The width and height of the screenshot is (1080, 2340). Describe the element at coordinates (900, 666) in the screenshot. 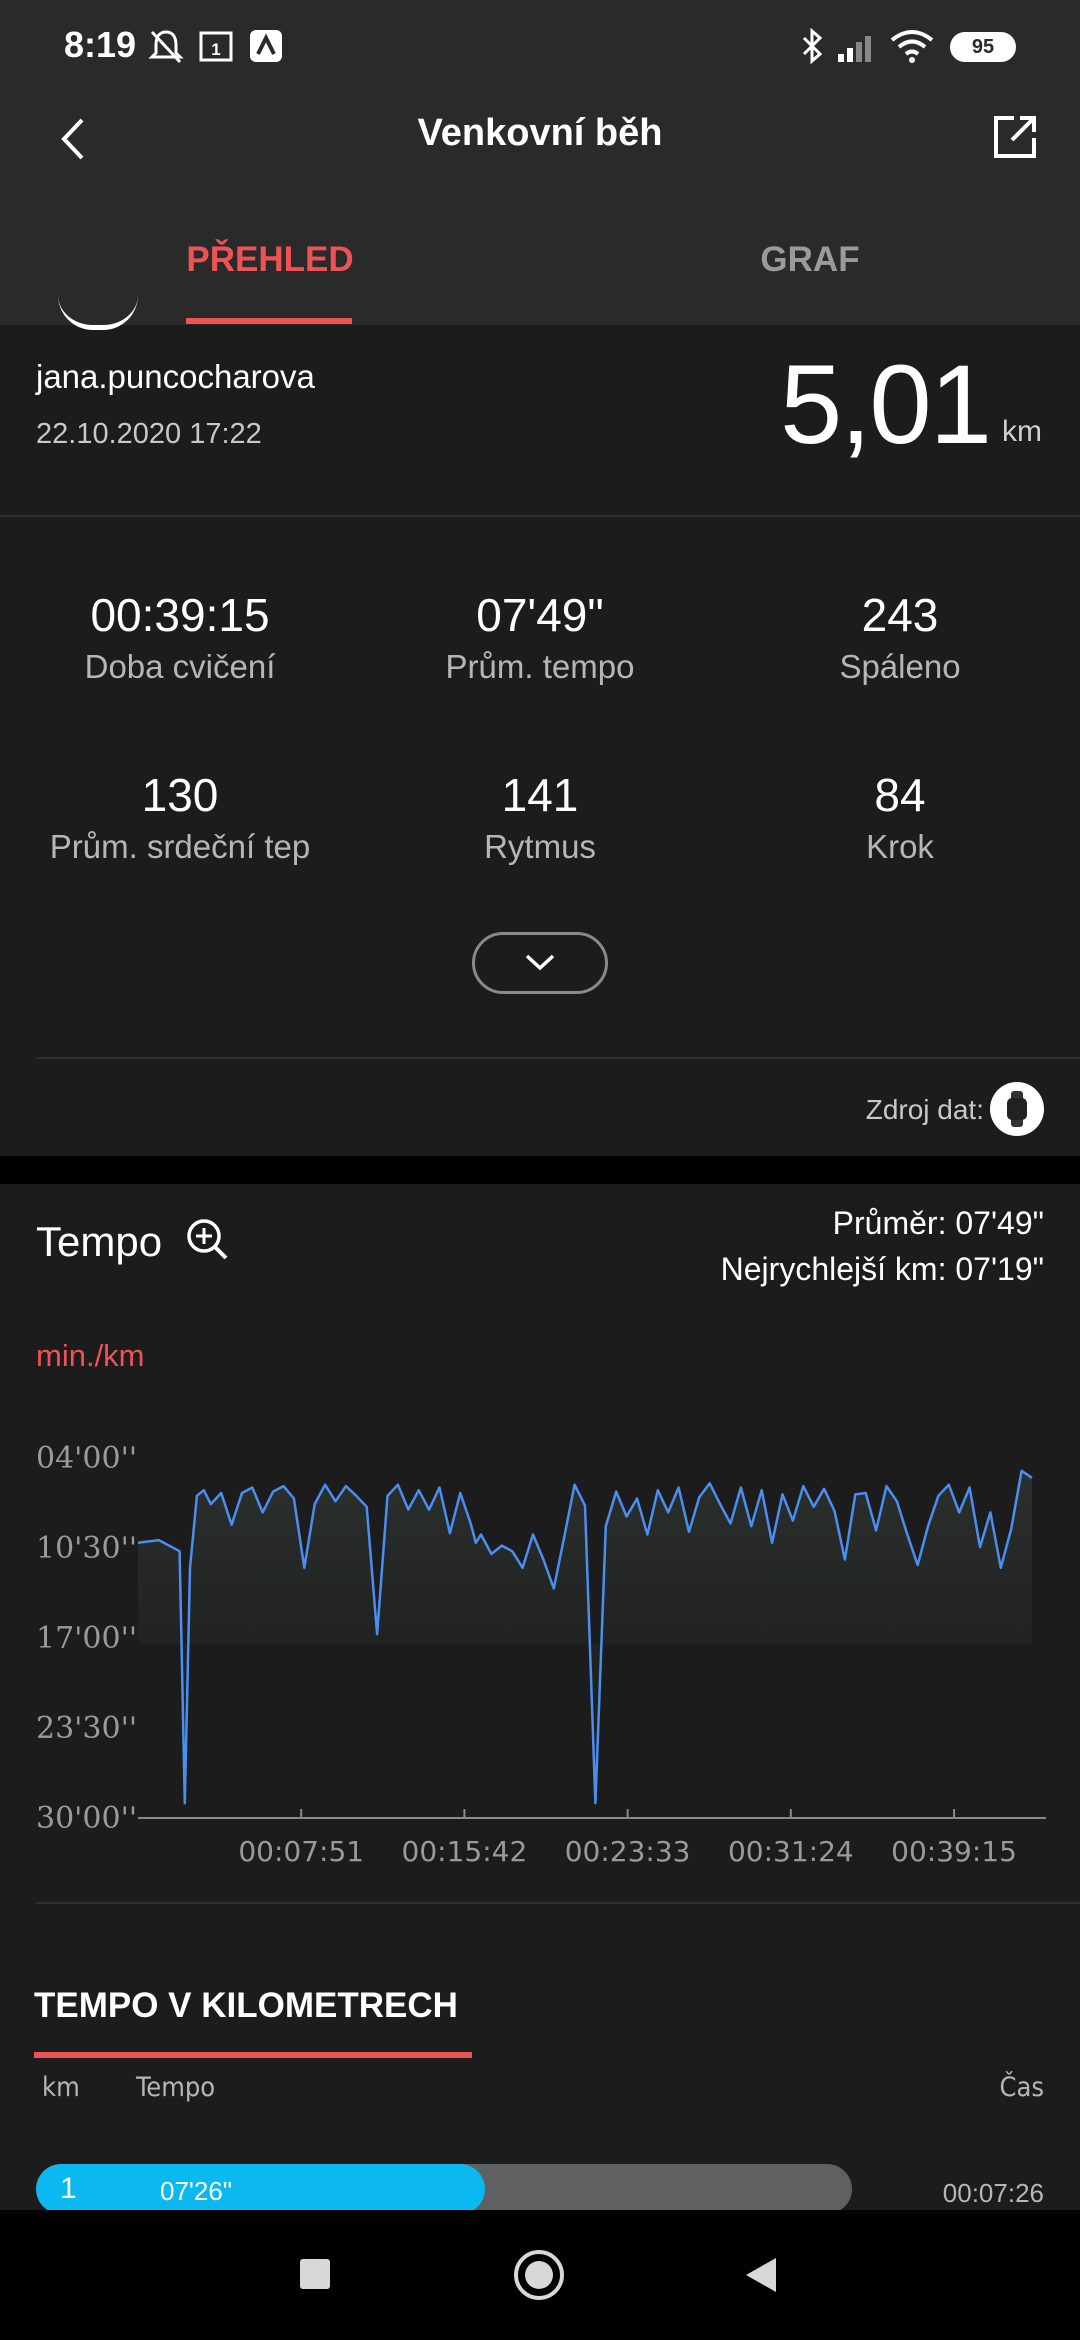

I see `stat-label: Spáleno` at that location.